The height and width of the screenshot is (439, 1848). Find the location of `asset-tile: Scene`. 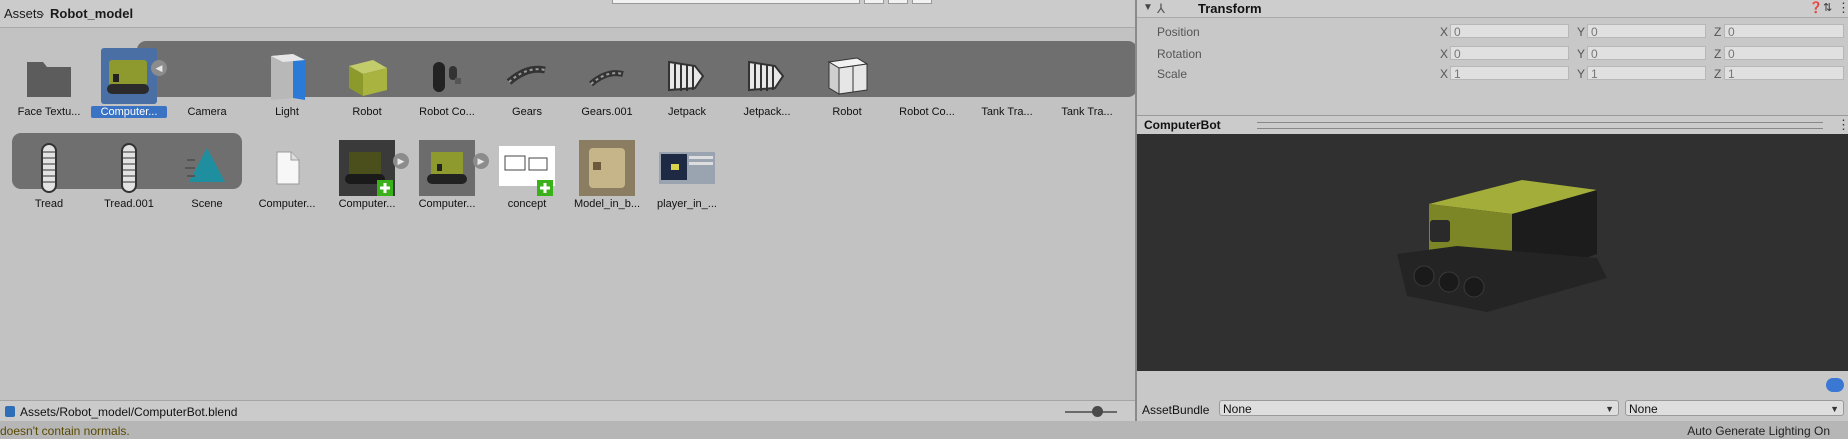

asset-tile: Scene is located at coordinates (207, 182).